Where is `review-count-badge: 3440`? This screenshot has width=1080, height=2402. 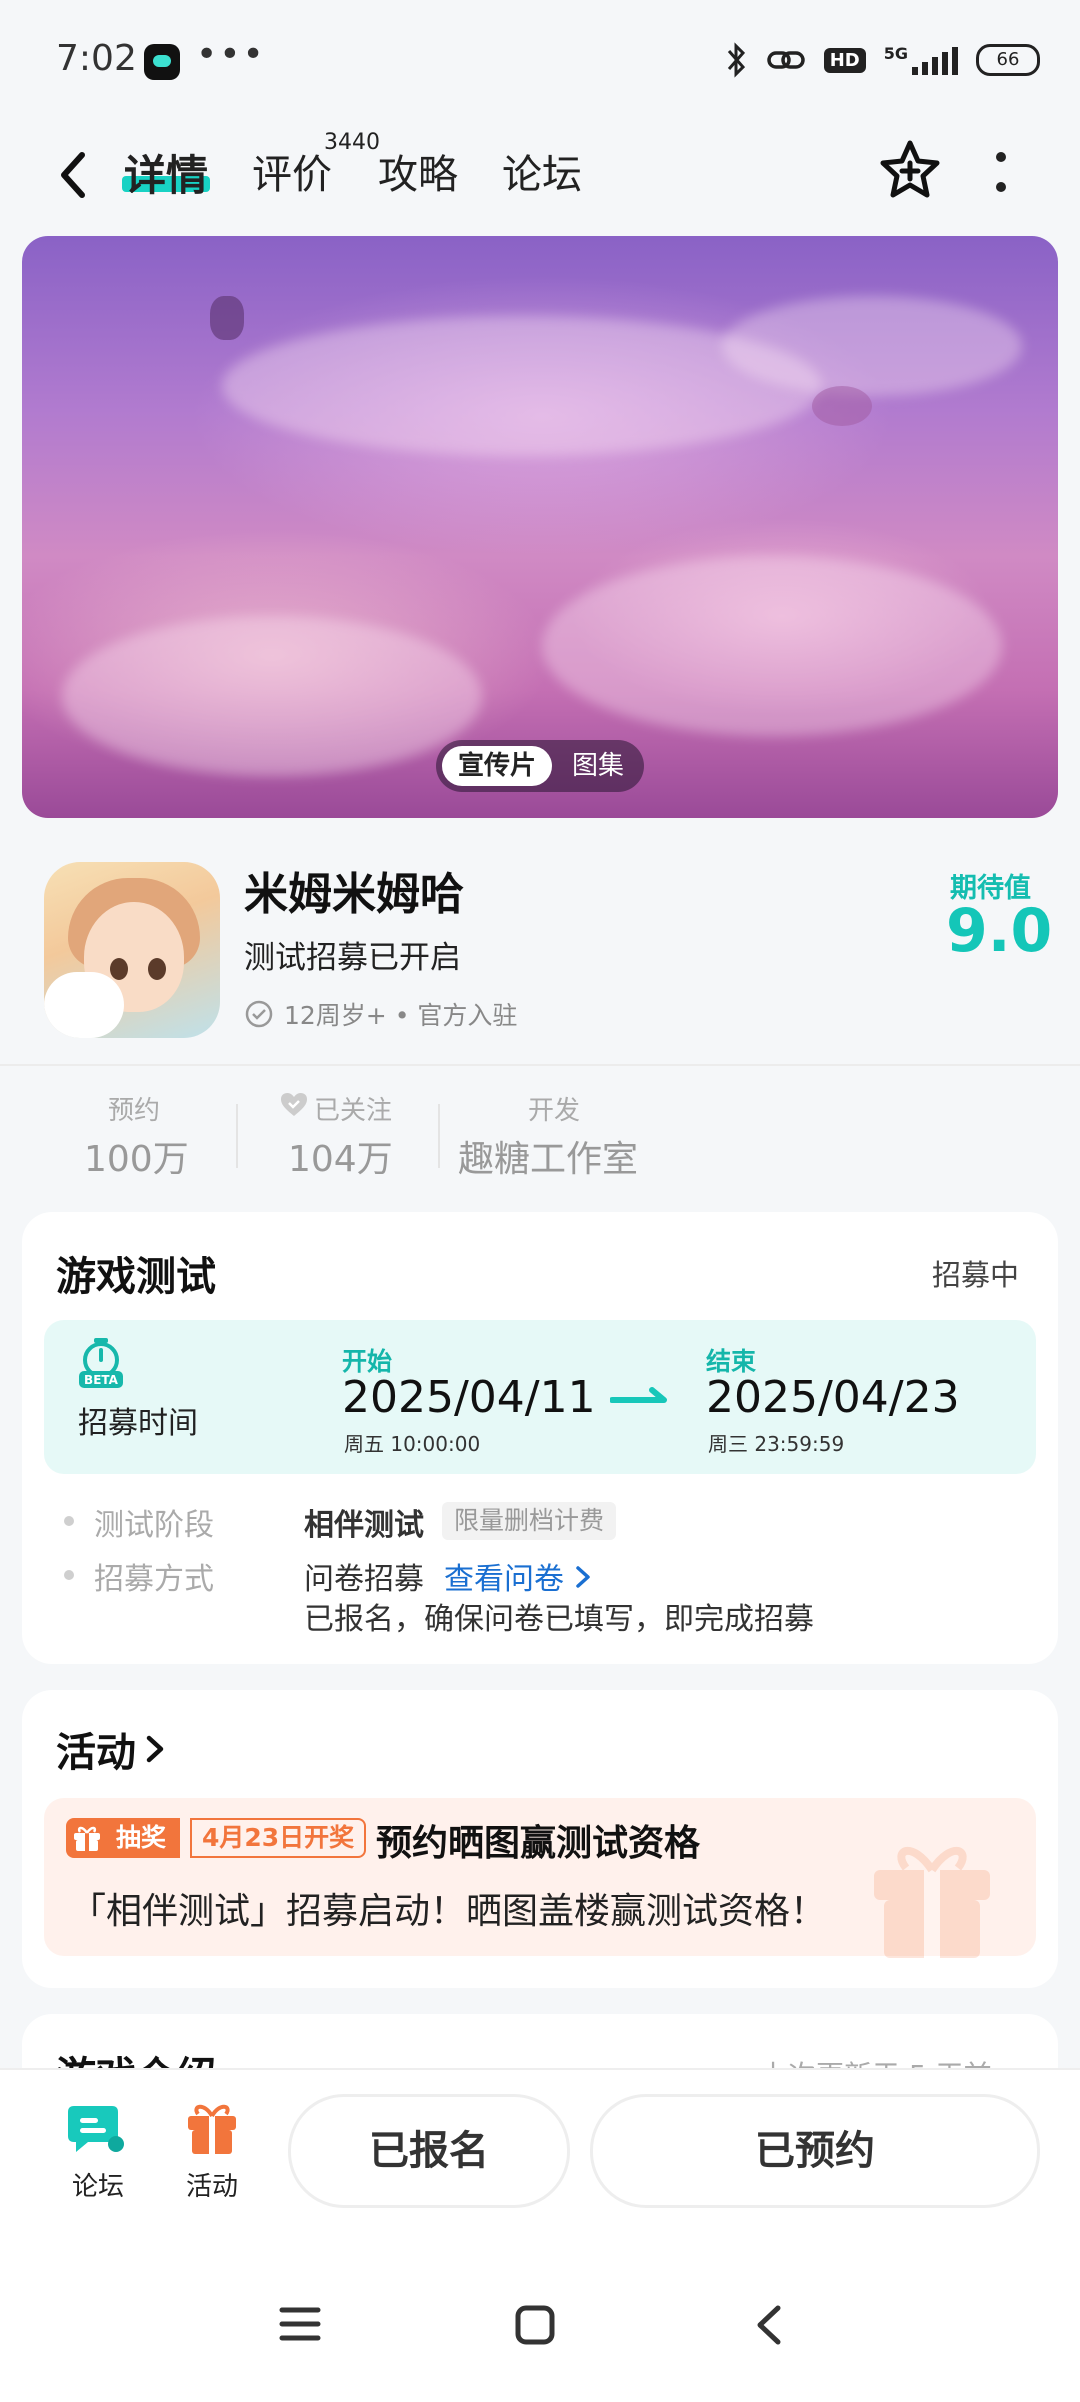 review-count-badge: 3440 is located at coordinates (352, 142).